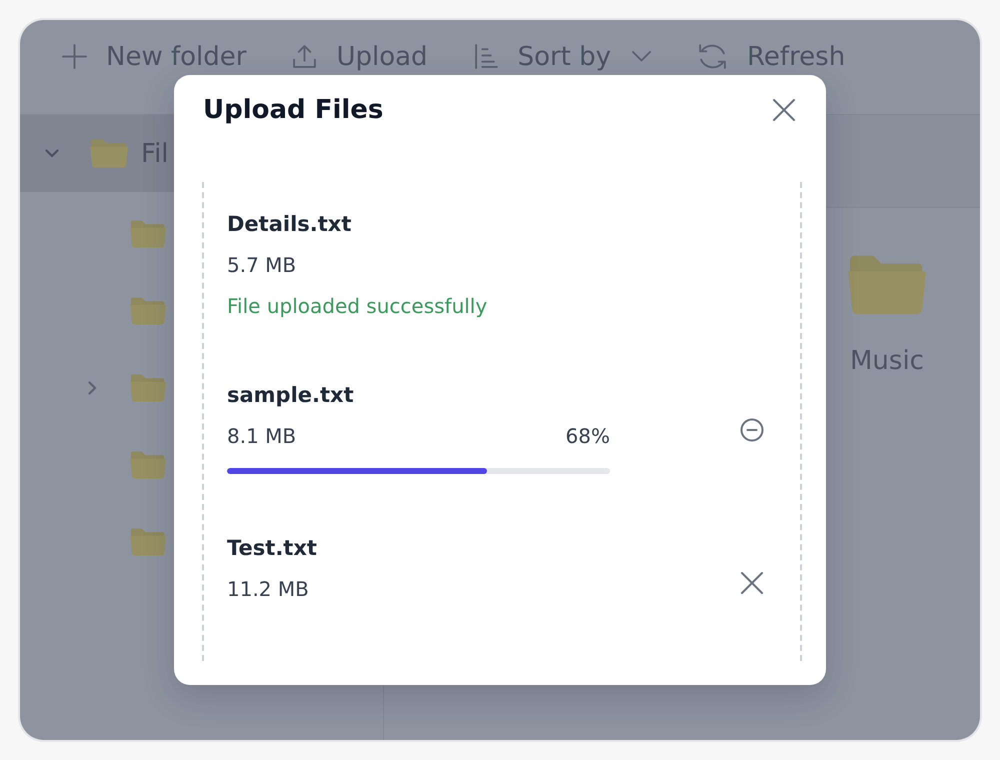 The width and height of the screenshot is (1000, 760). I want to click on sort-icon, so click(486, 56).